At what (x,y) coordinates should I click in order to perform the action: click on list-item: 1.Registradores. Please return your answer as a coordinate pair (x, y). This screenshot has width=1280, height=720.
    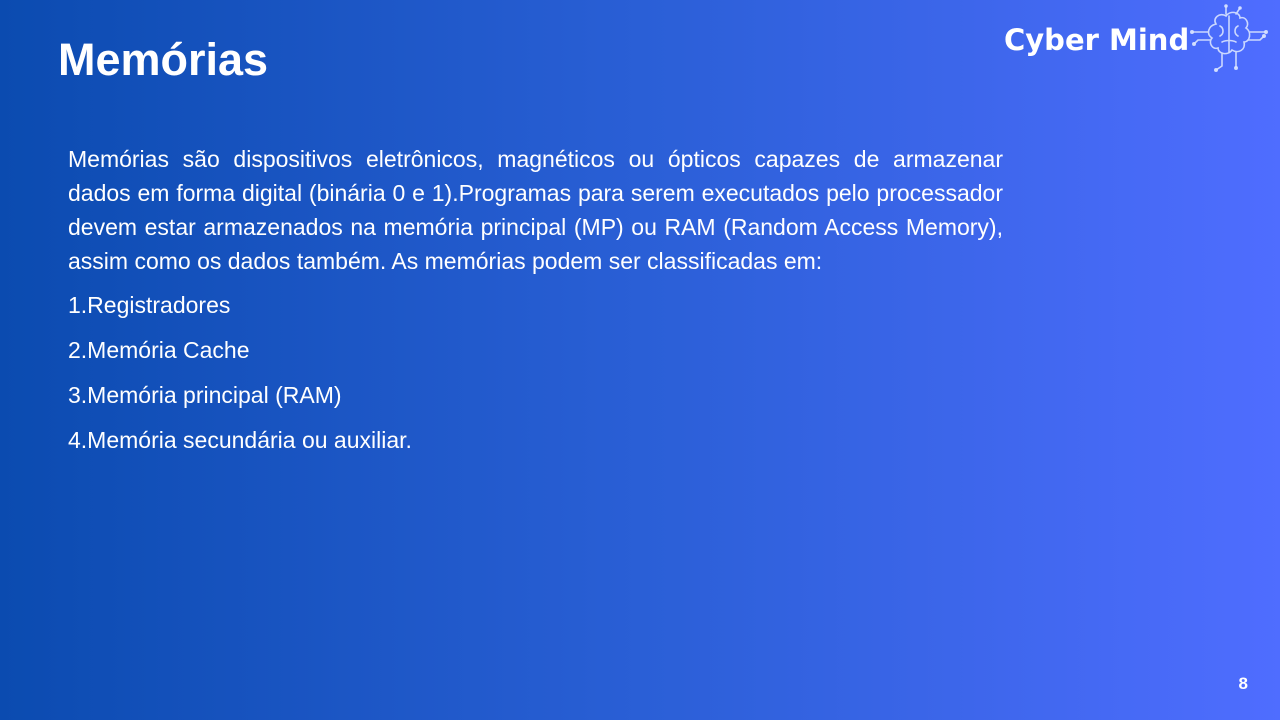
    Looking at the image, I should click on (149, 305).